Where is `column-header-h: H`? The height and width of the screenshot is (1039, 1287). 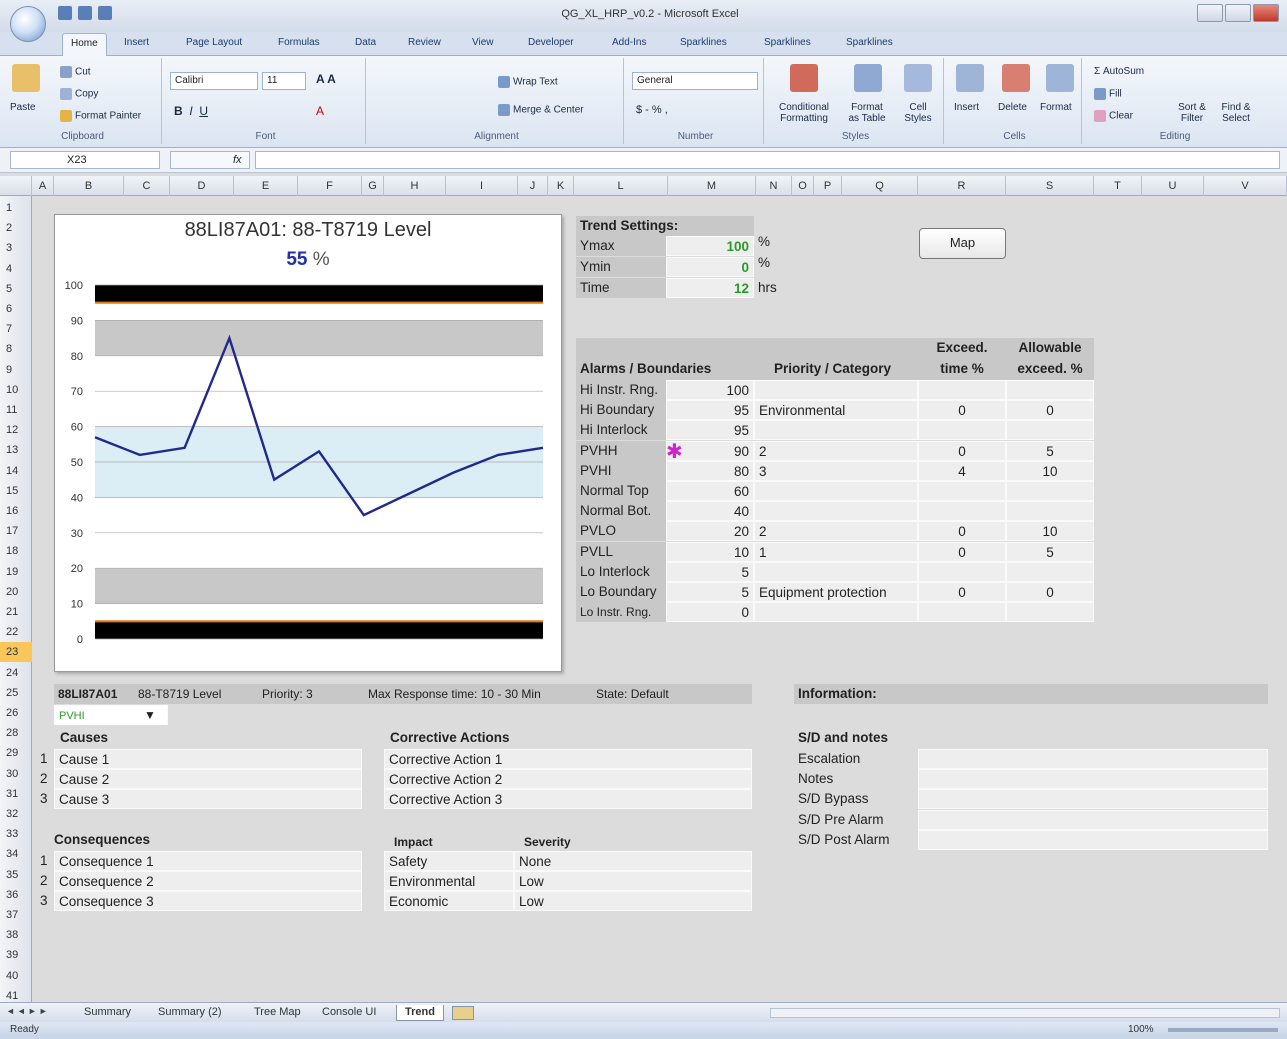 column-header-h: H is located at coordinates (415, 186).